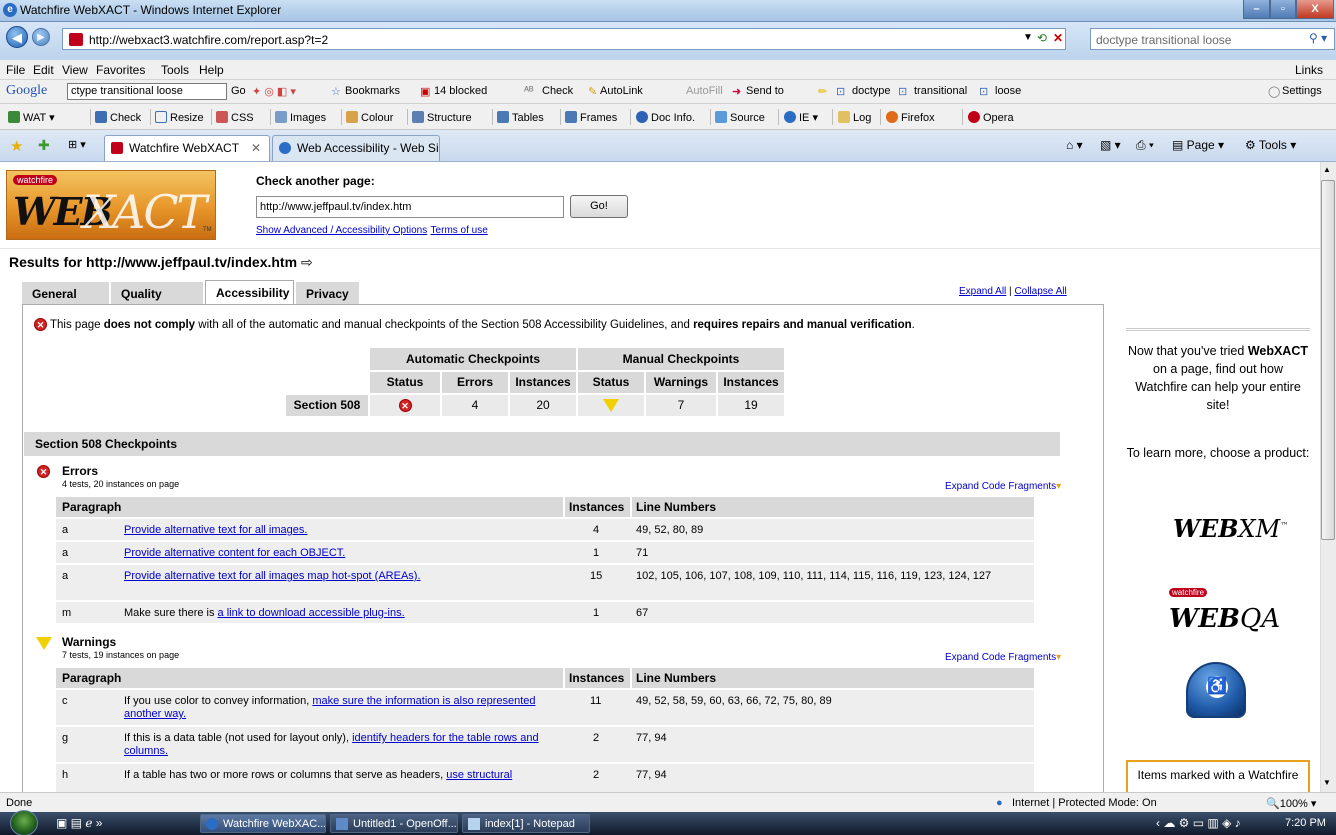 Image resolution: width=1336 pixels, height=835 pixels. What do you see at coordinates (1315, 9) in the screenshot?
I see `close-button: X` at bounding box center [1315, 9].